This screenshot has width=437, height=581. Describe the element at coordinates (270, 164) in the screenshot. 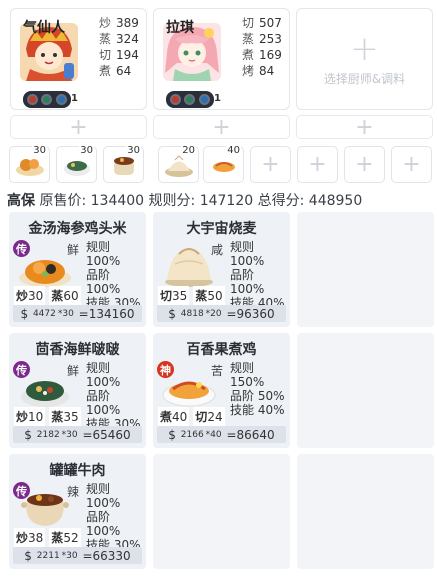

I see `material-slot-6: +` at that location.